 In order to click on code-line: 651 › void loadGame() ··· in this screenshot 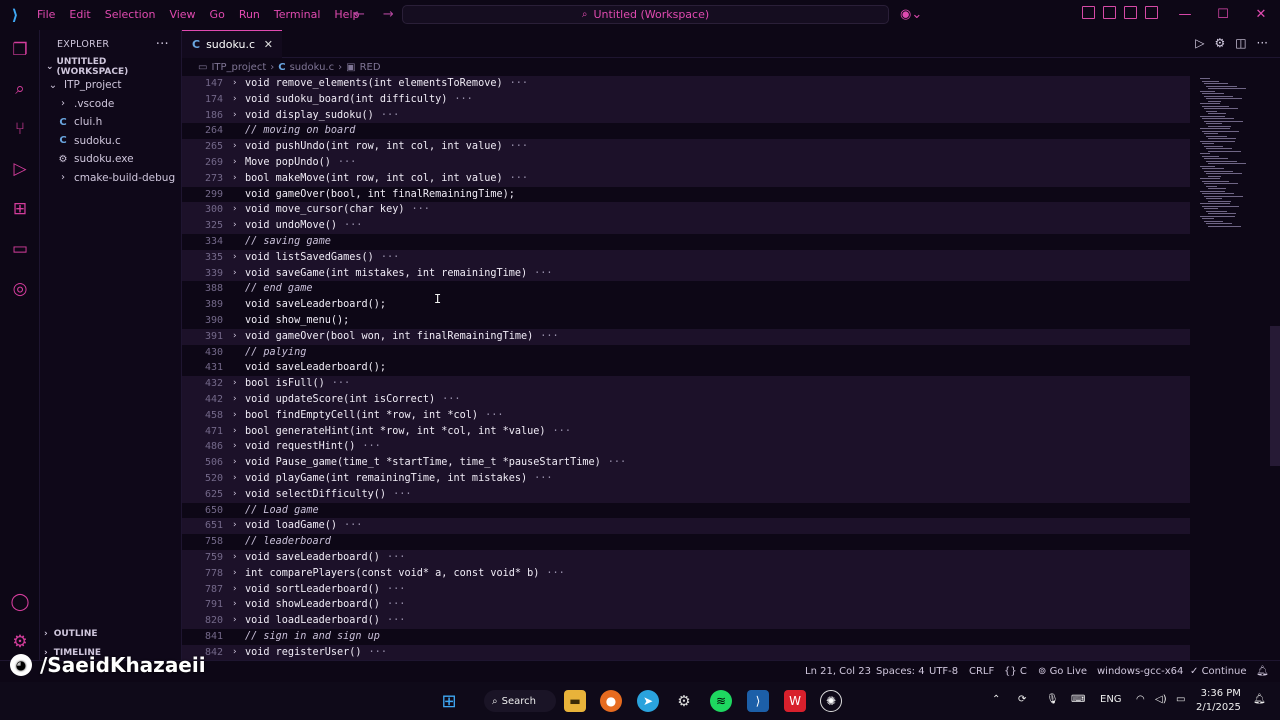, I will do `click(686, 526)`.